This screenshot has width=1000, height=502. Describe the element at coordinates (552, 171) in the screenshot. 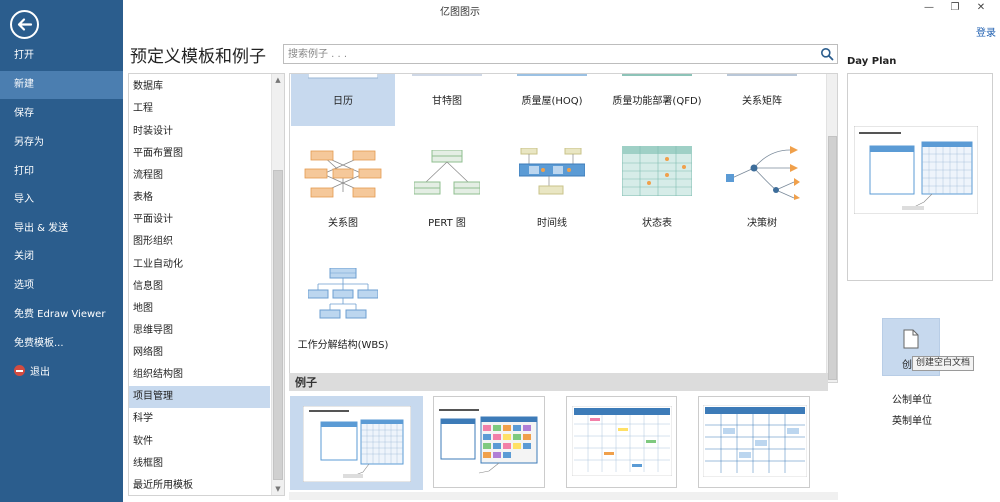

I see `timeline-thumbnail` at that location.